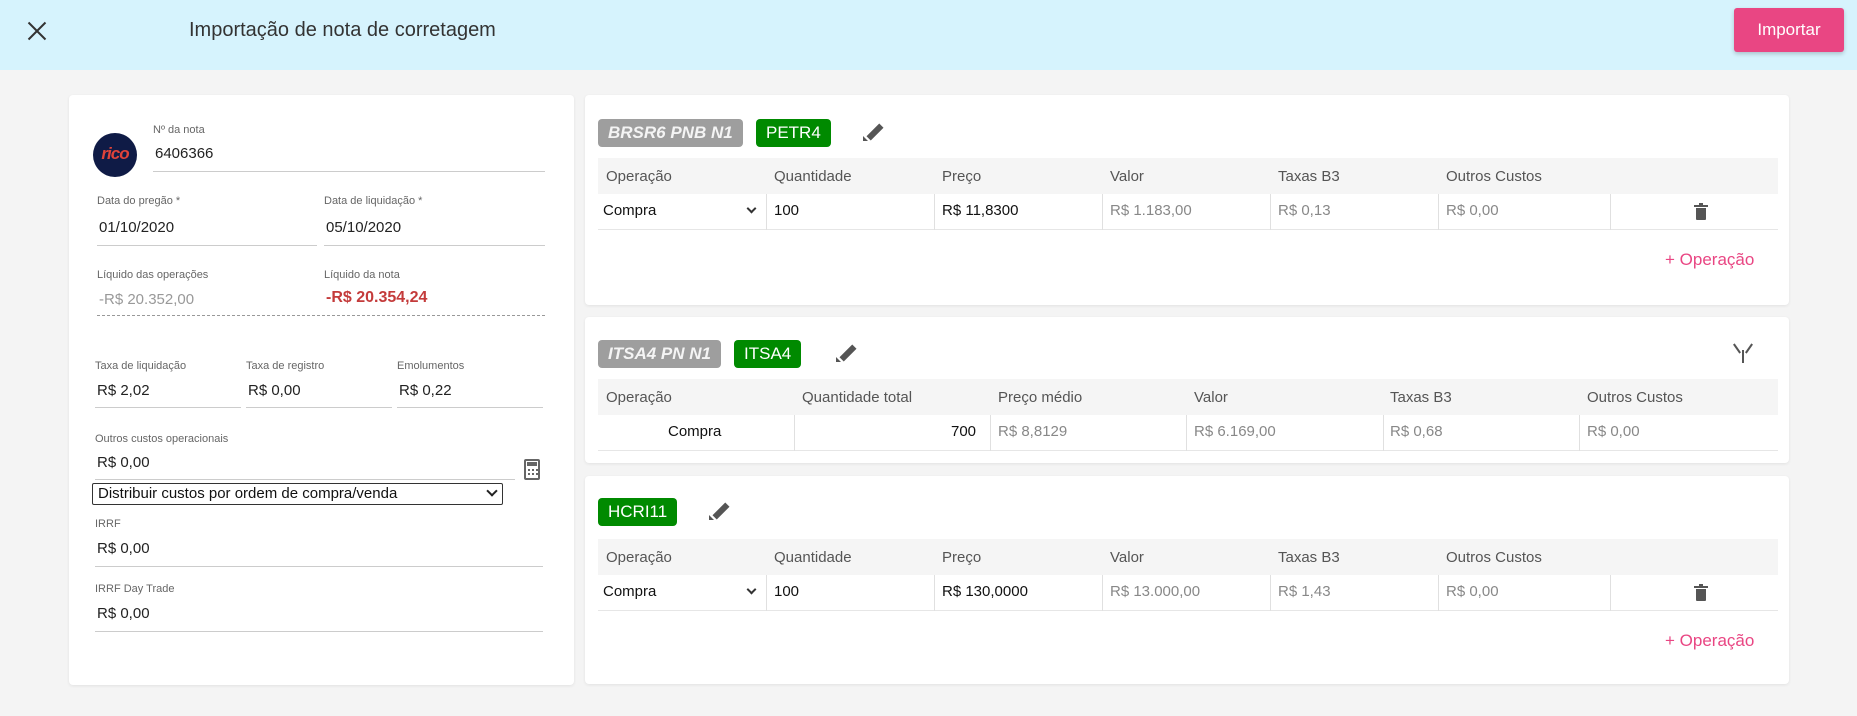  I want to click on settle-date-underline, so click(434, 245).